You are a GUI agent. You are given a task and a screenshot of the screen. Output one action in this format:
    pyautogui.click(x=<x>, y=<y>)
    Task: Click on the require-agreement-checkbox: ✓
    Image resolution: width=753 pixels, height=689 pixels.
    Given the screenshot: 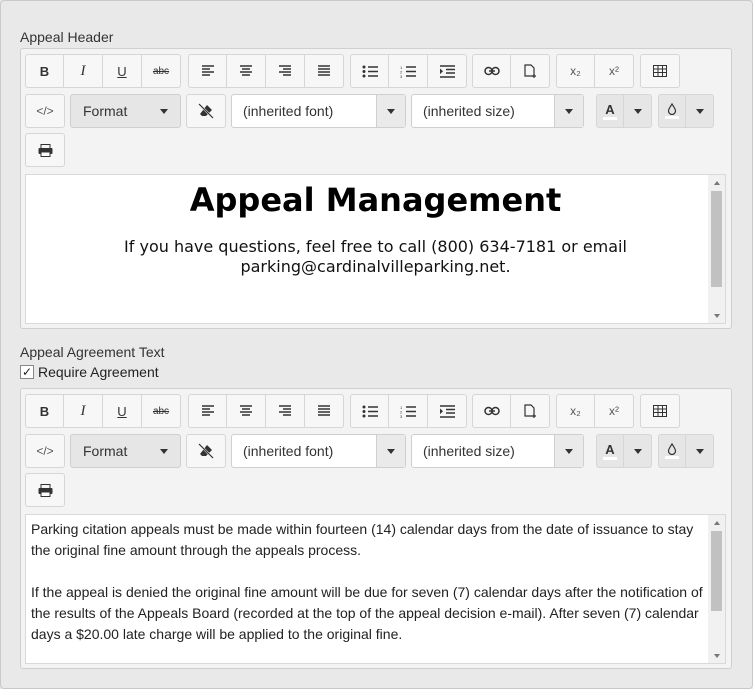 What is the action you would take?
    pyautogui.click(x=27, y=372)
    